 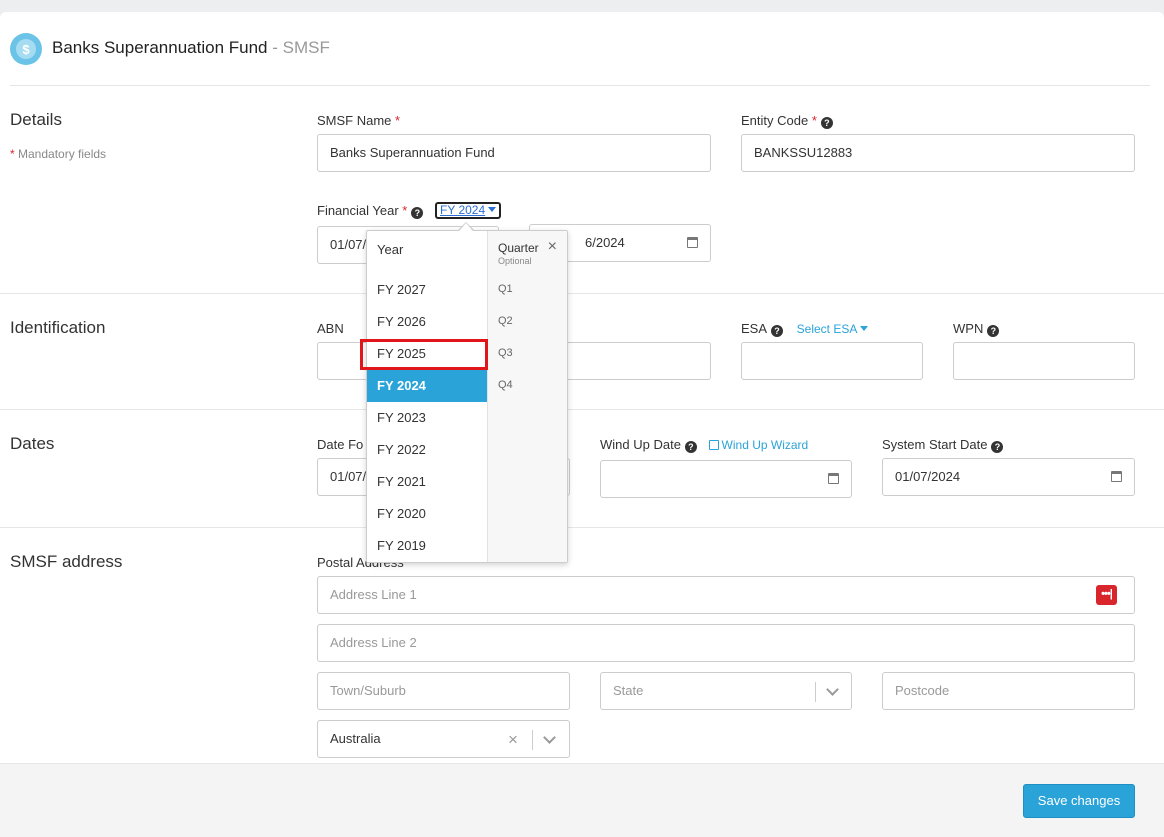 What do you see at coordinates (1079, 801) in the screenshot?
I see `save-changes-button: Save changes` at bounding box center [1079, 801].